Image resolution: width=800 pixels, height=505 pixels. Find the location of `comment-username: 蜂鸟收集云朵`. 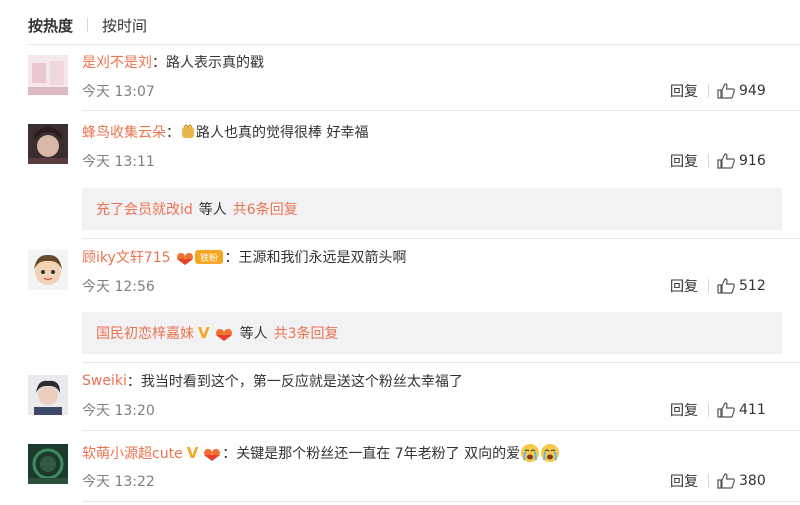

comment-username: 蜂鸟收集云朵 is located at coordinates (124, 132).